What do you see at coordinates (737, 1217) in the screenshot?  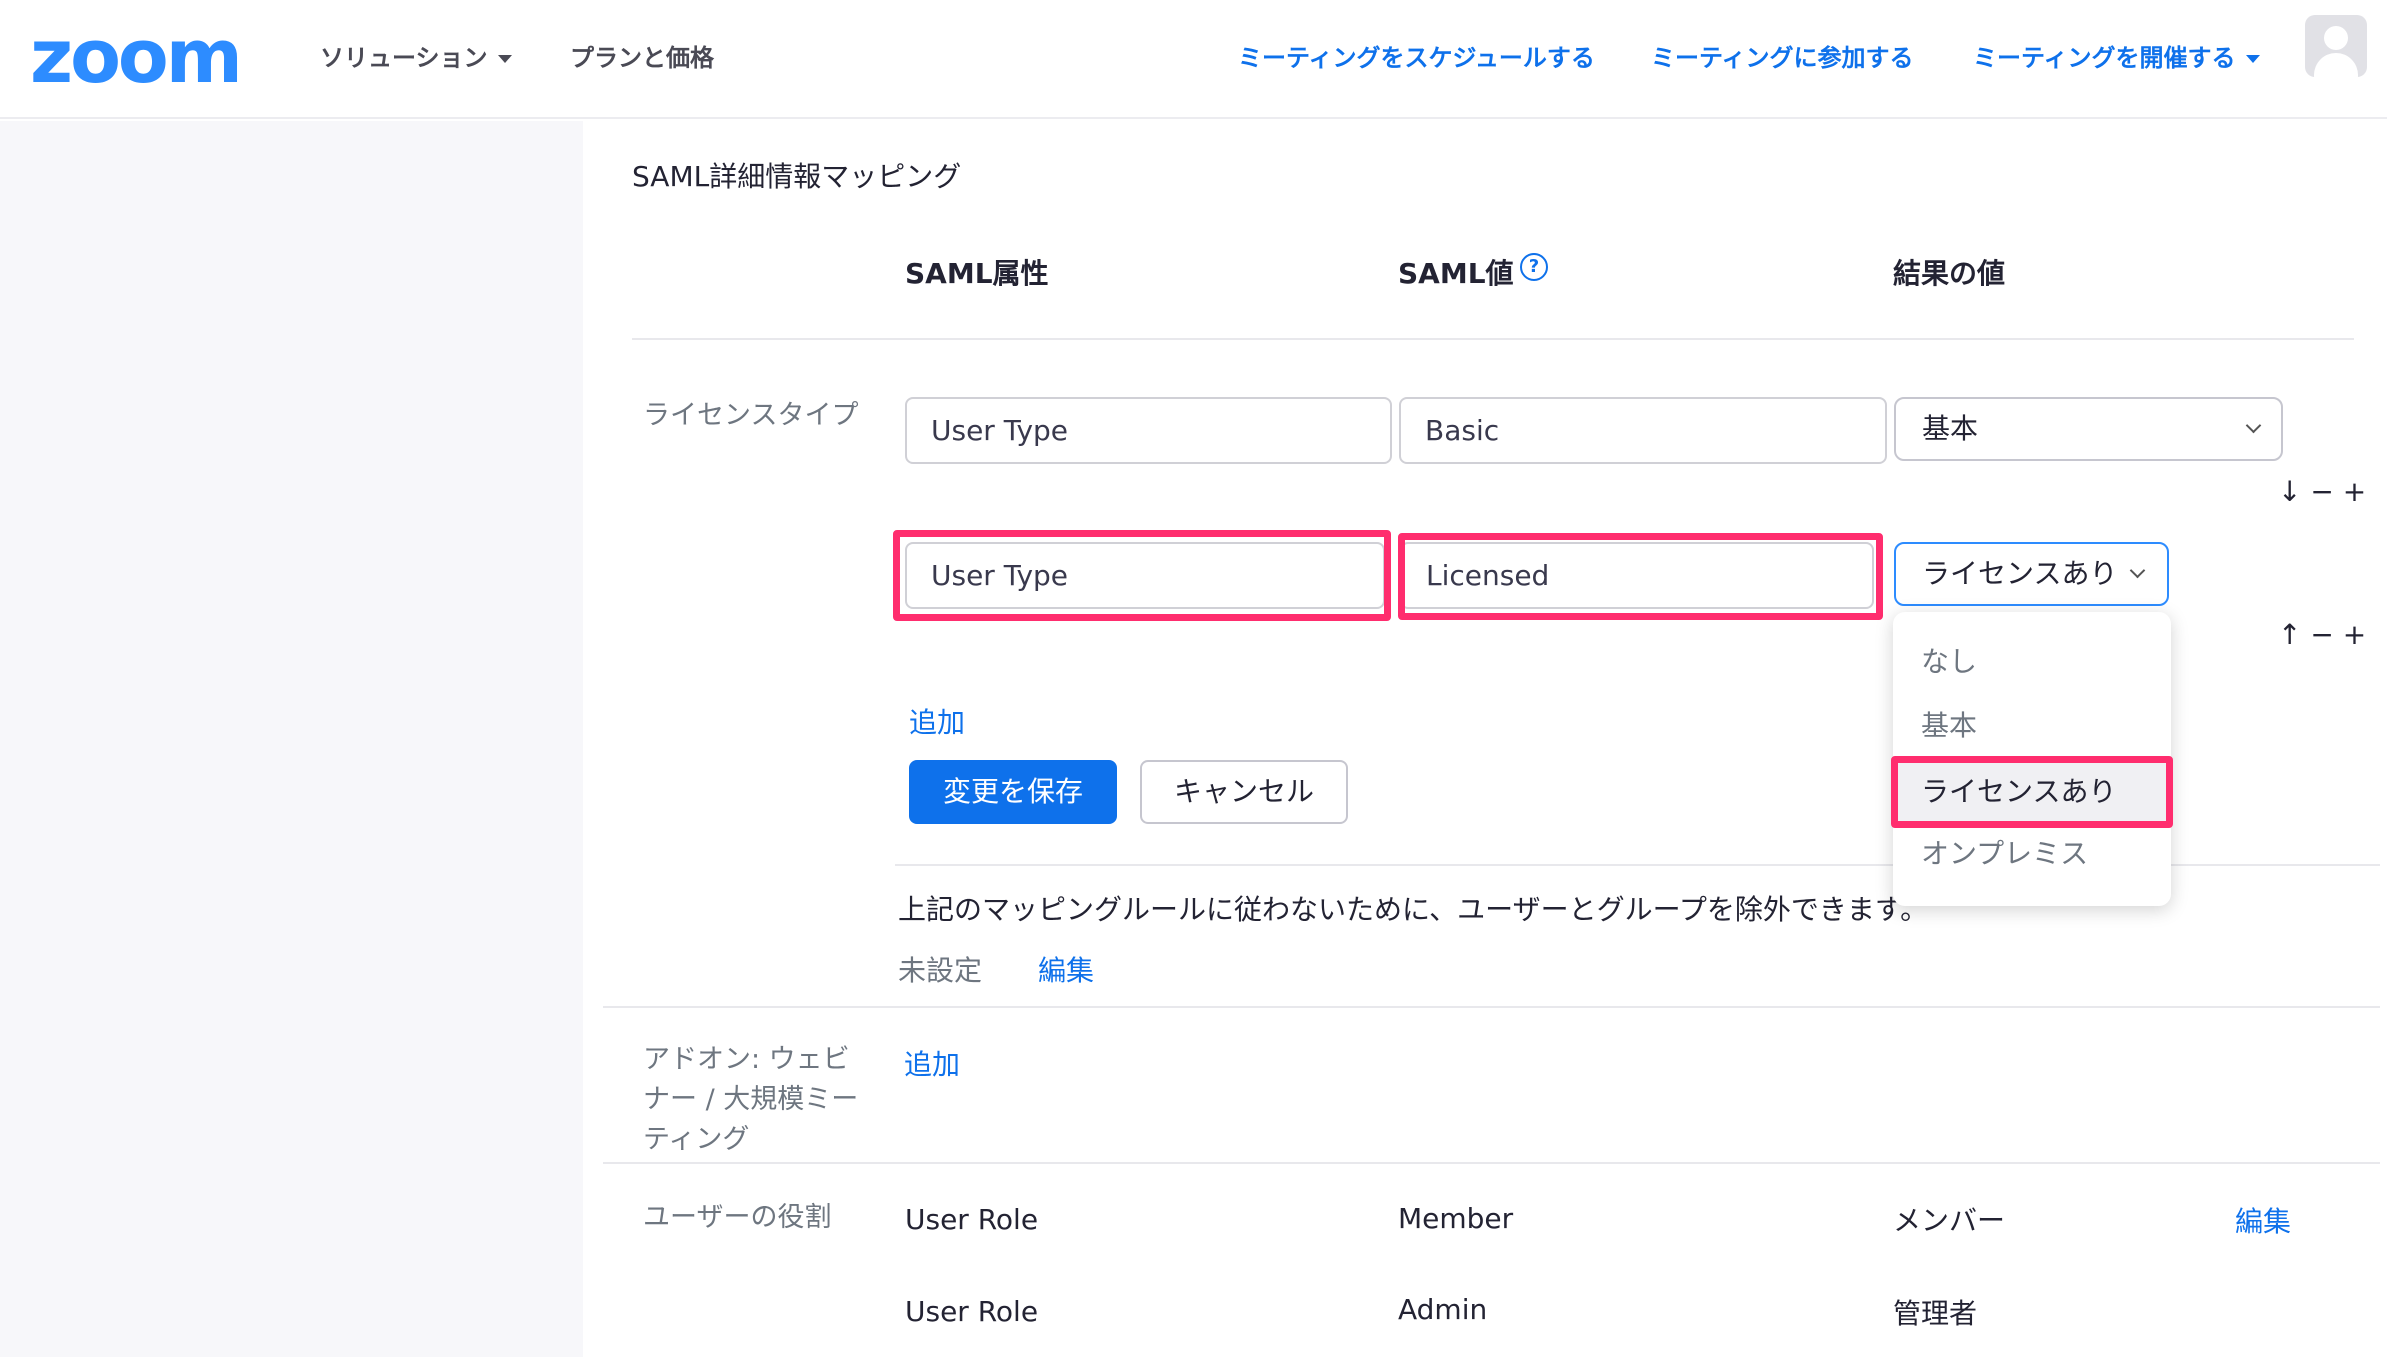 I see `user-role-label: ユーザーの役割` at bounding box center [737, 1217].